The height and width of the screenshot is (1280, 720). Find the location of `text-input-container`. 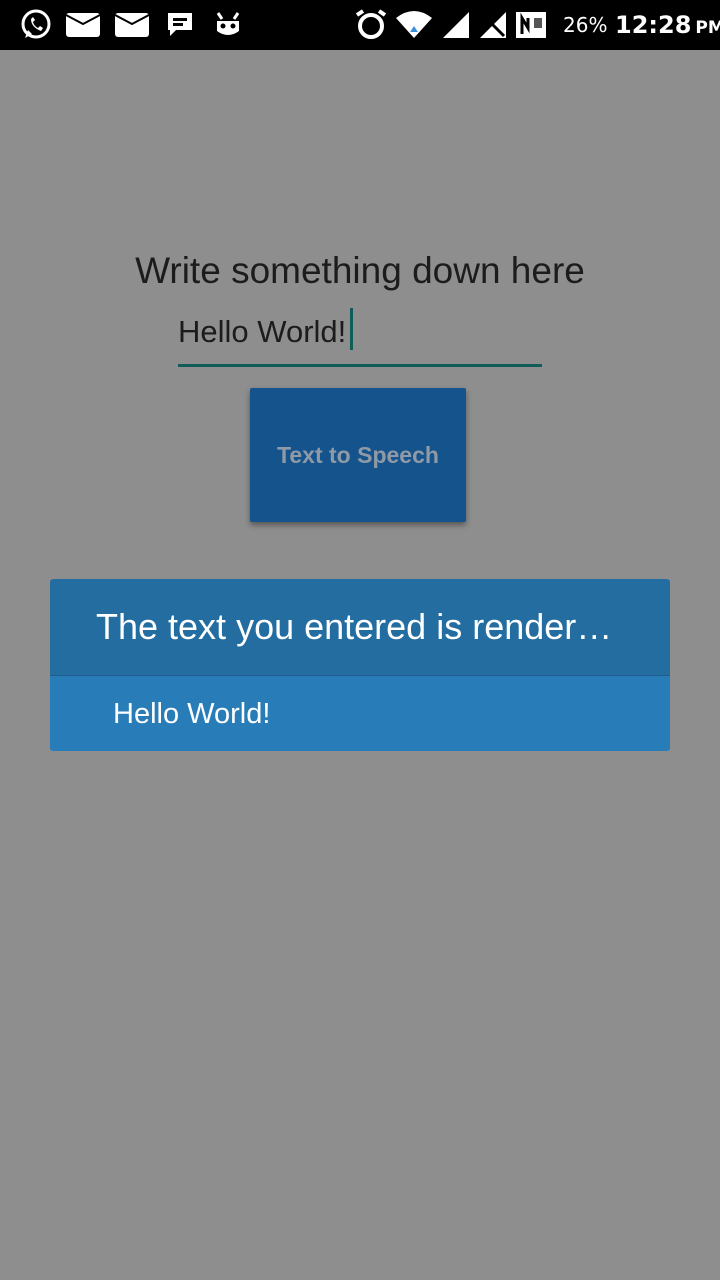

text-input-container is located at coordinates (360, 336).